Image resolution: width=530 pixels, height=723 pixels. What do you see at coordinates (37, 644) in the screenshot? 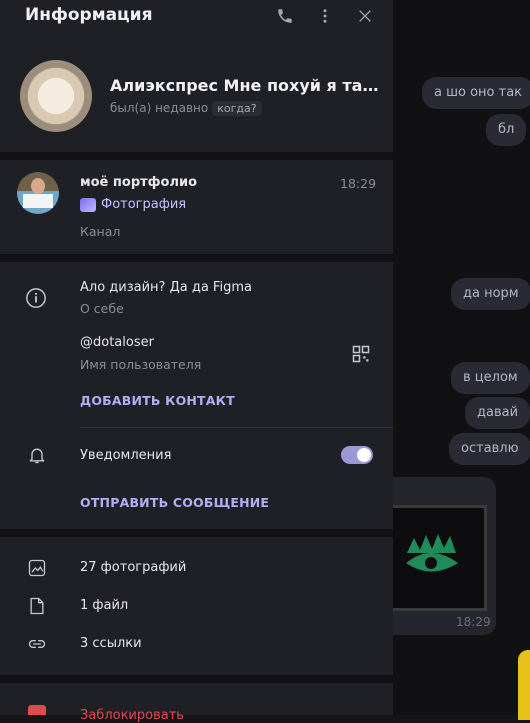
I see `link-icon` at bounding box center [37, 644].